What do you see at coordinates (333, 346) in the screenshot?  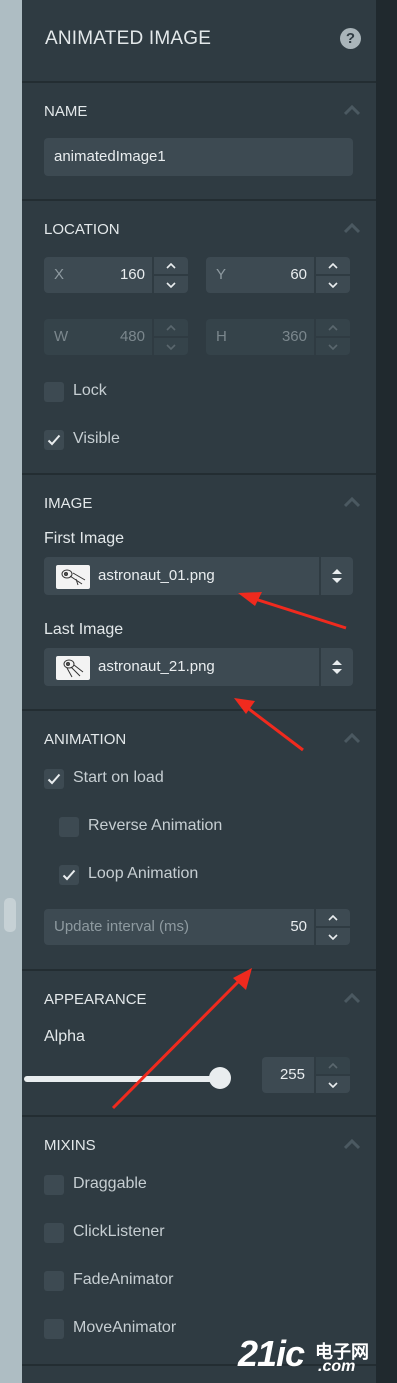 I see `h-decrement-button` at bounding box center [333, 346].